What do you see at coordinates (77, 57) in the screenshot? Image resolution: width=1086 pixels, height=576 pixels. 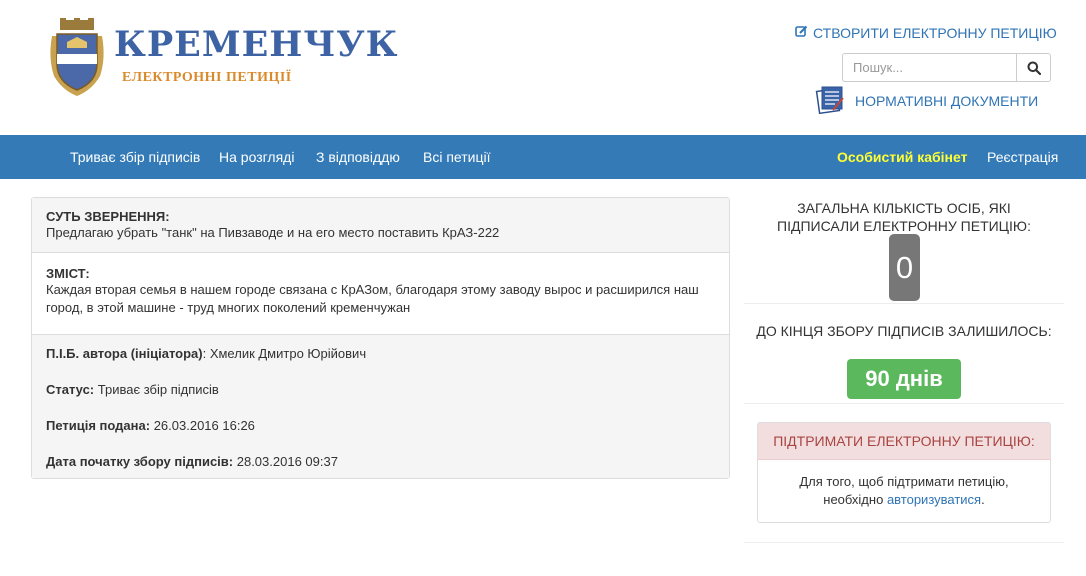 I see `coat-of-arms-icon` at bounding box center [77, 57].